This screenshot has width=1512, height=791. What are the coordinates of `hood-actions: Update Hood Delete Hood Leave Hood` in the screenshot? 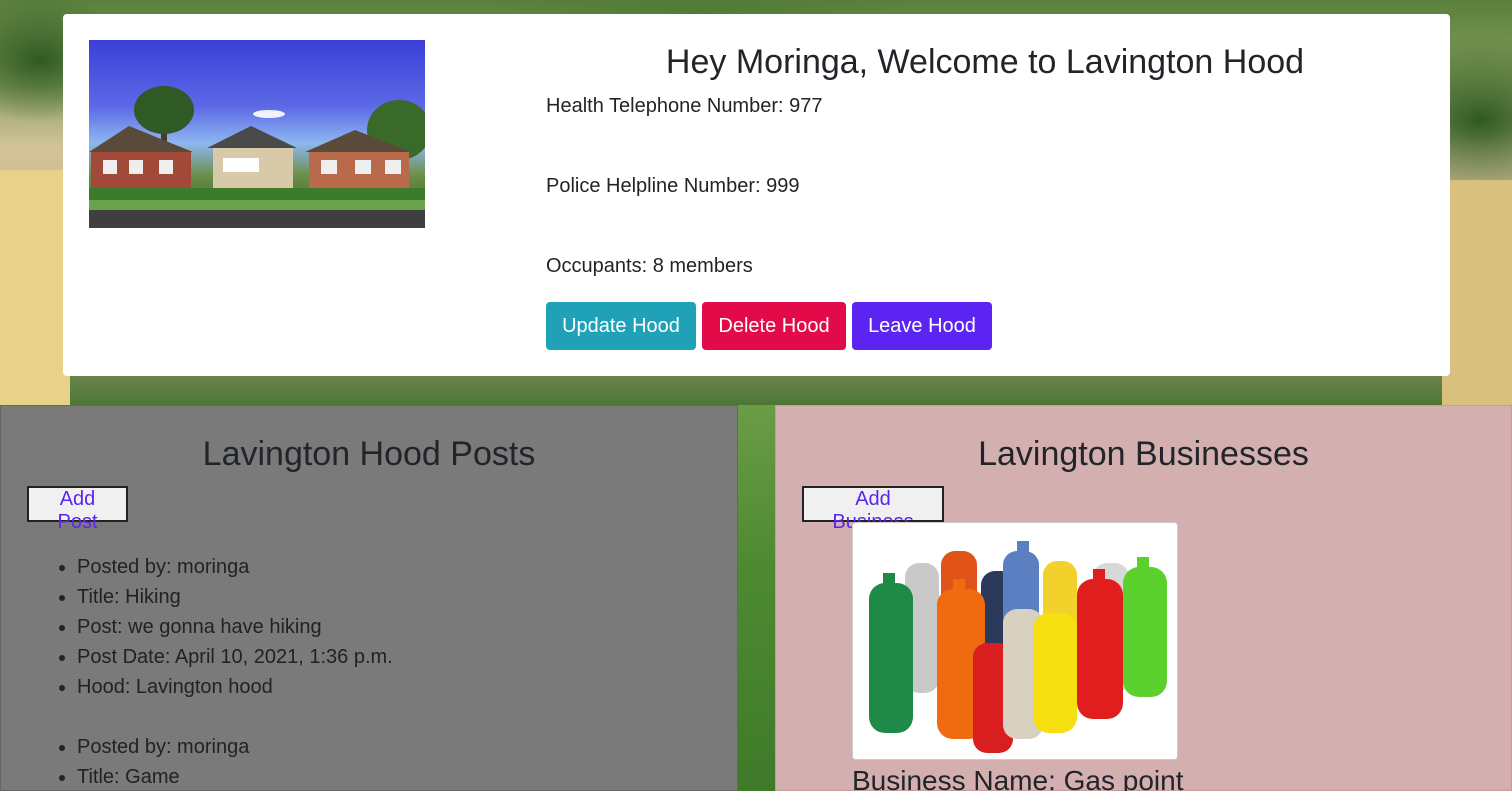 It's located at (769, 326).